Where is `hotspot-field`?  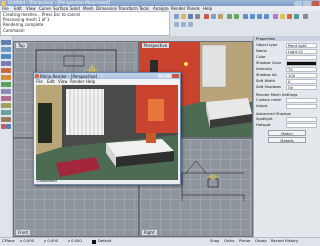
hotspot-field is located at coordinates (301, 125).